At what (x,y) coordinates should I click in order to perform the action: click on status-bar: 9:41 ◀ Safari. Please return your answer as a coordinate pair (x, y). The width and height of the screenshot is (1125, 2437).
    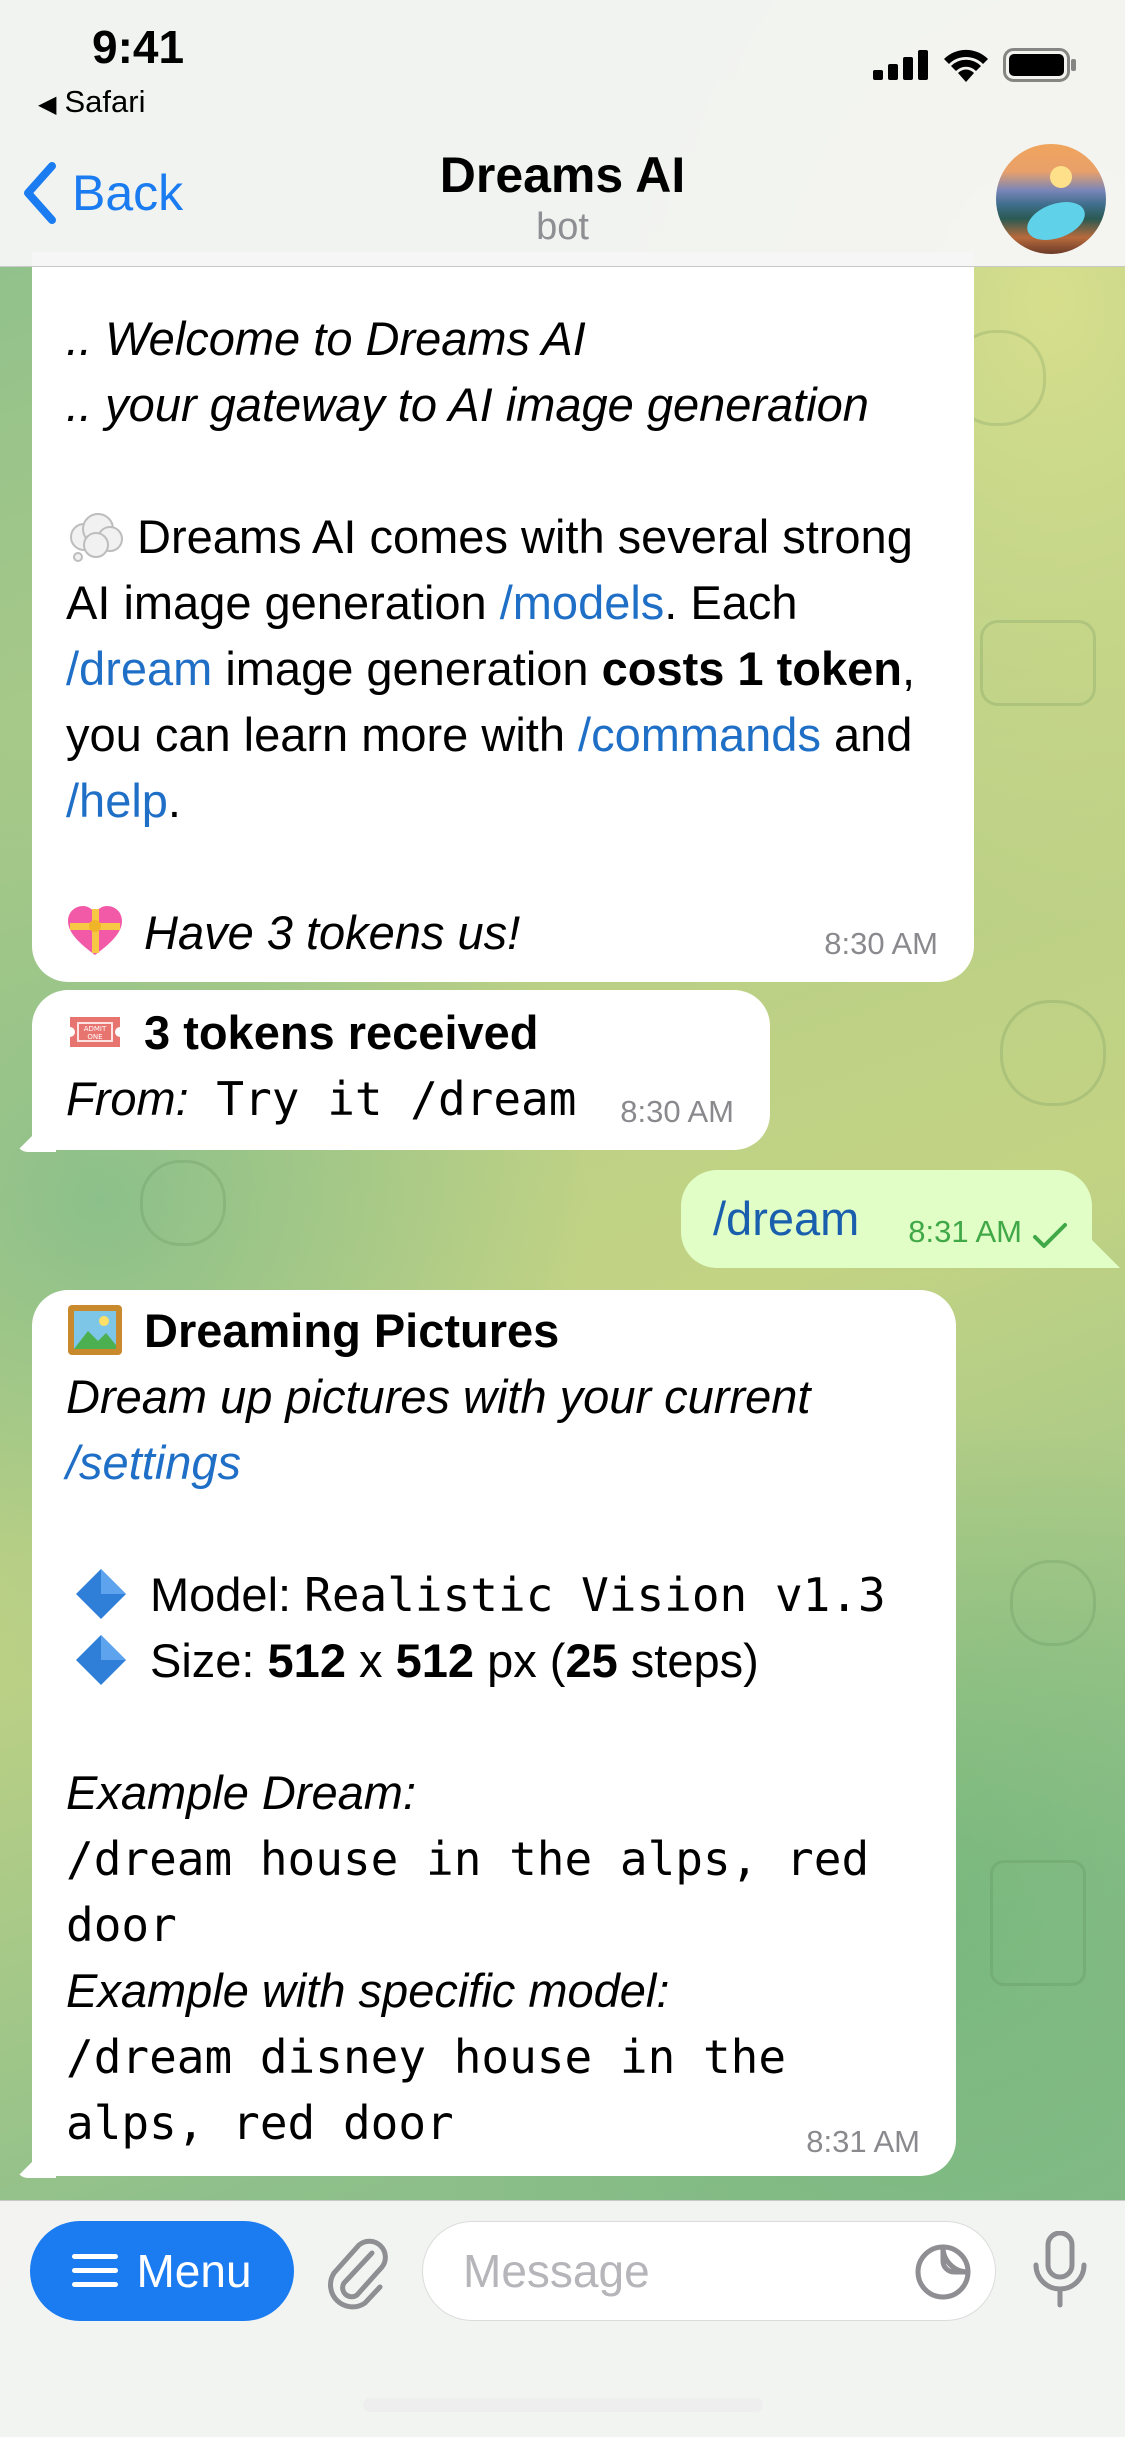
    Looking at the image, I should click on (562, 66).